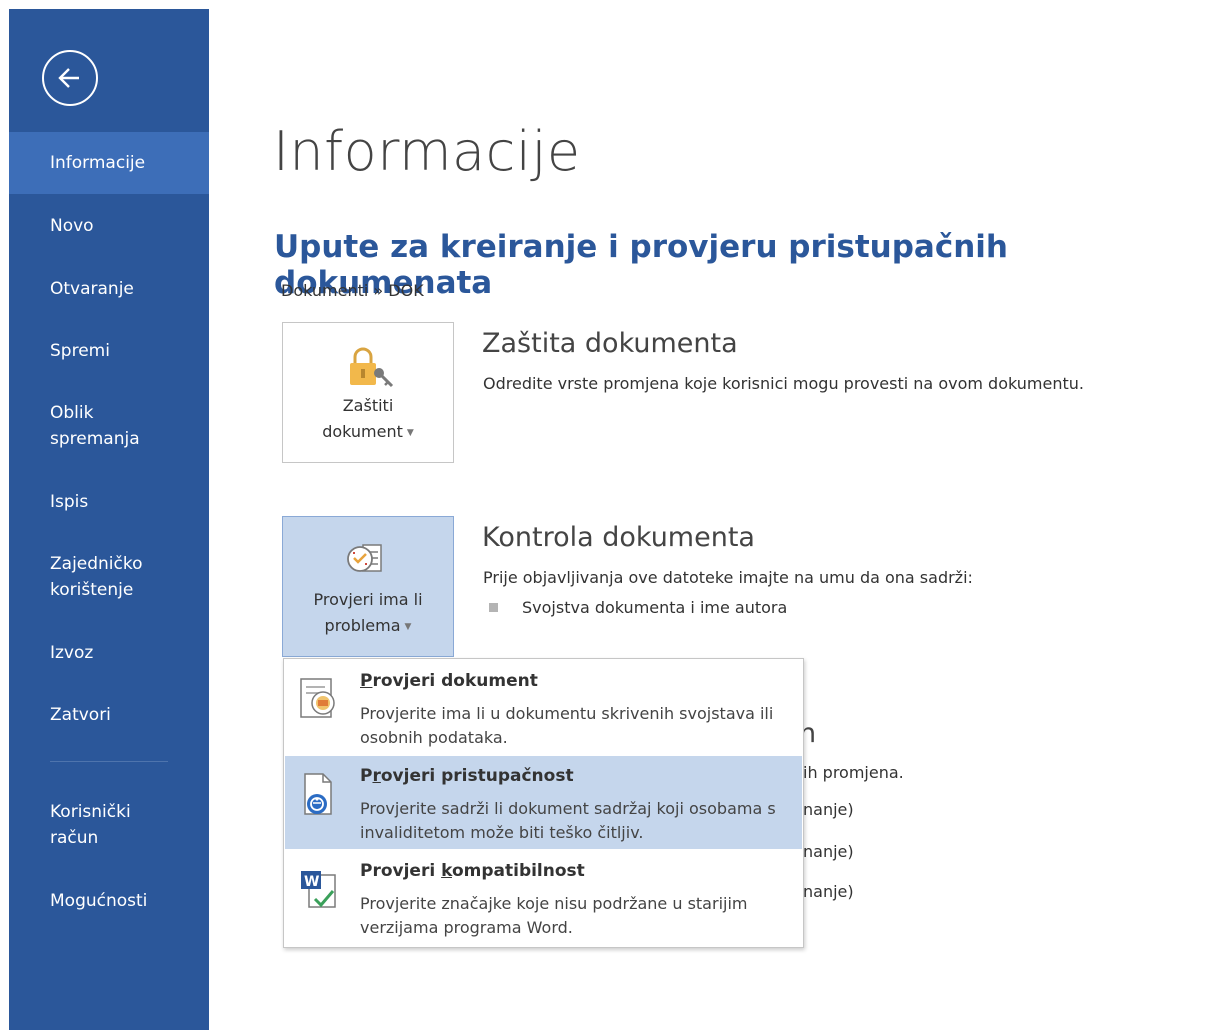 The image size is (1215, 1030). What do you see at coordinates (368, 405) in the screenshot?
I see `protect-label-line1: Zaštiti` at bounding box center [368, 405].